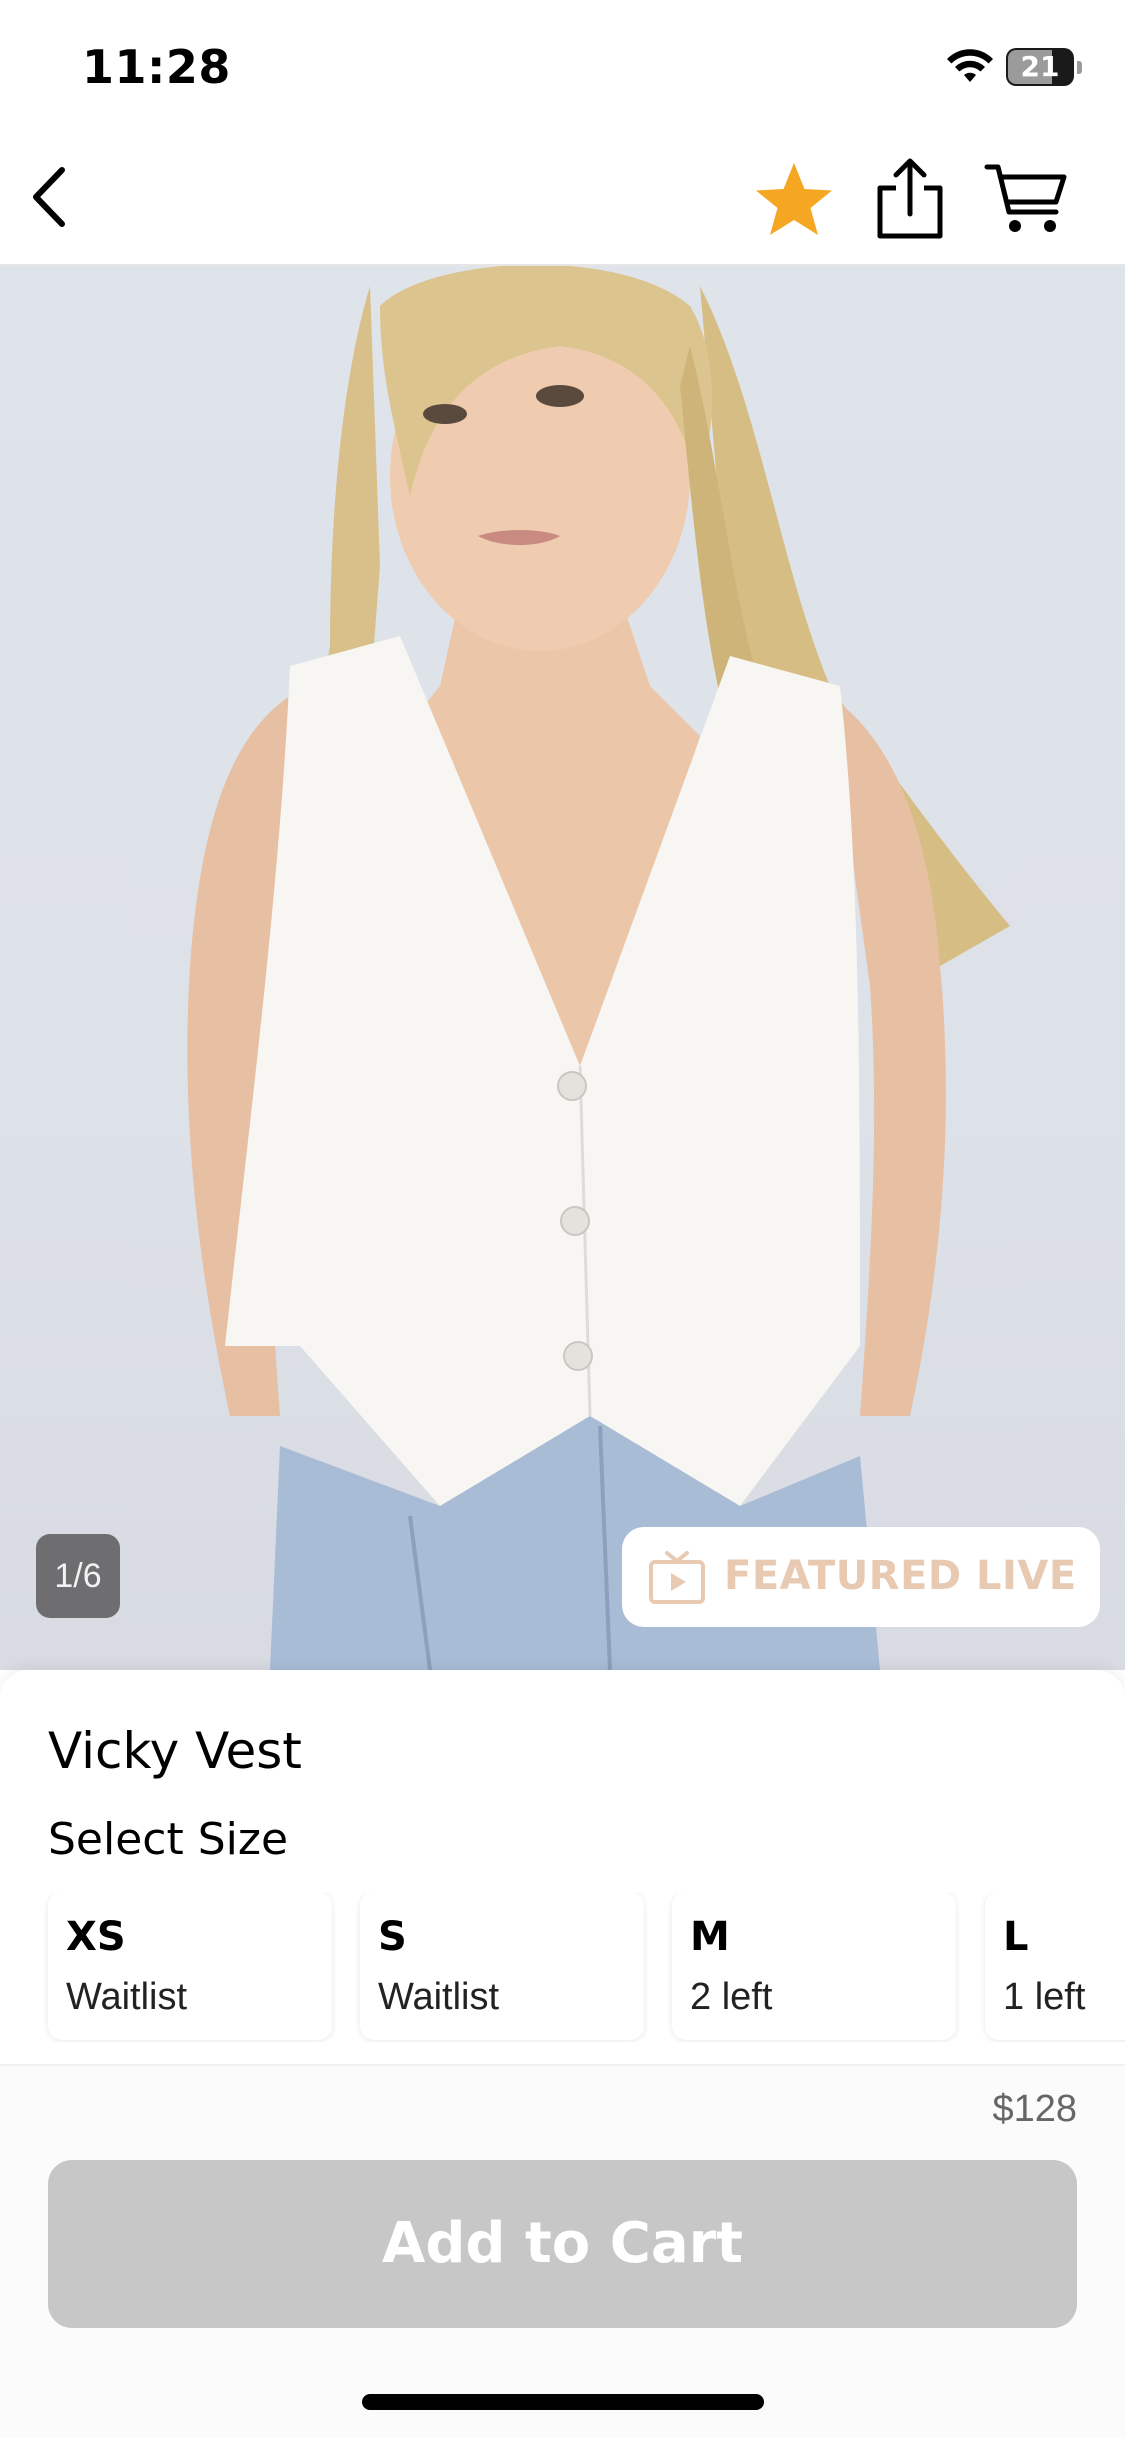 The width and height of the screenshot is (1125, 2438). I want to click on size-option-l: L 1 left, so click(1055, 1966).